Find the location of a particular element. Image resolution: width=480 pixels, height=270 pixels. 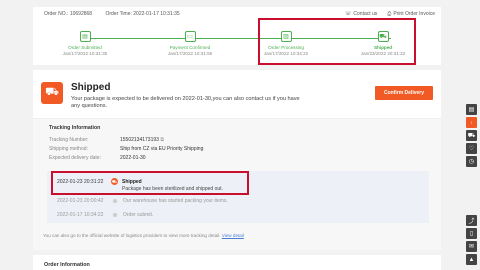

tracking-number-label: Tracking Number: is located at coordinates (69, 140).